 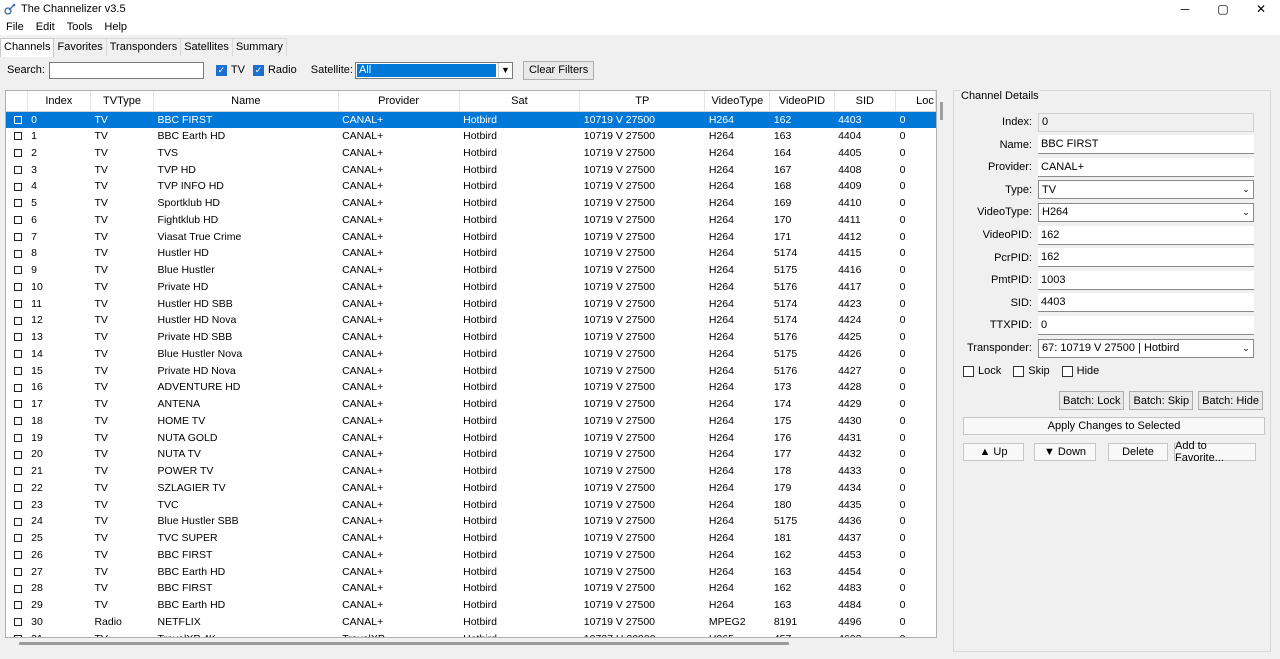 I want to click on move-up-button: ▲ Up, so click(x=993, y=452).